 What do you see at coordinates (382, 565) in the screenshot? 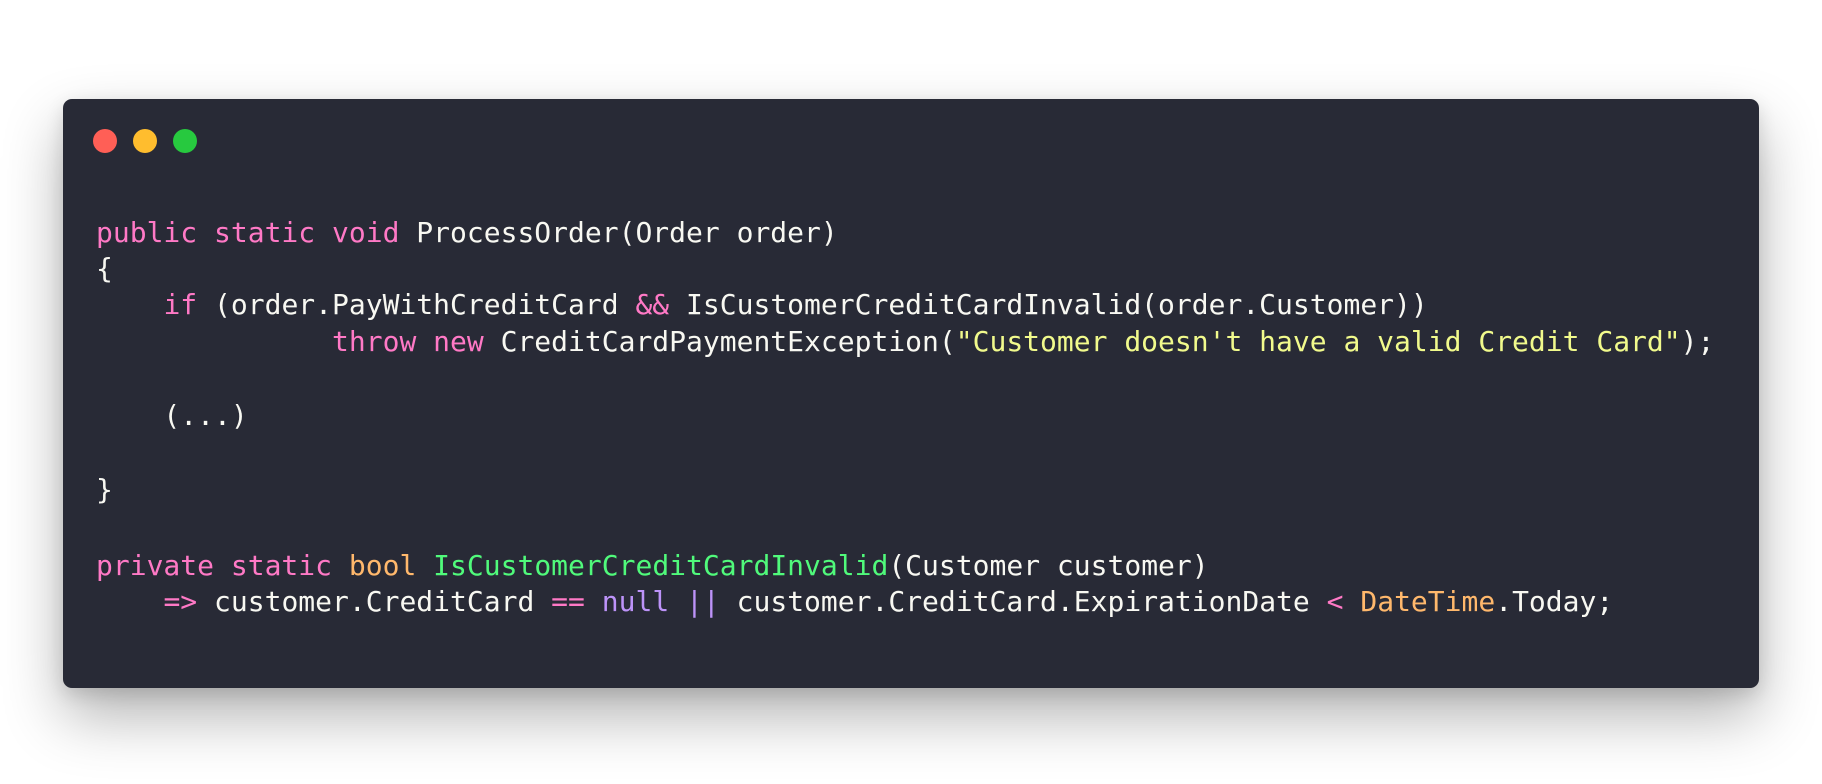
I see `code-token-type: bool` at bounding box center [382, 565].